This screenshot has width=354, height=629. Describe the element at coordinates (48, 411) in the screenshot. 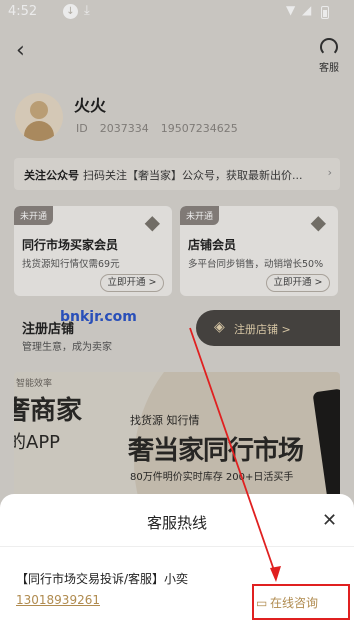

I see `banner-line1: 奢商家` at that location.